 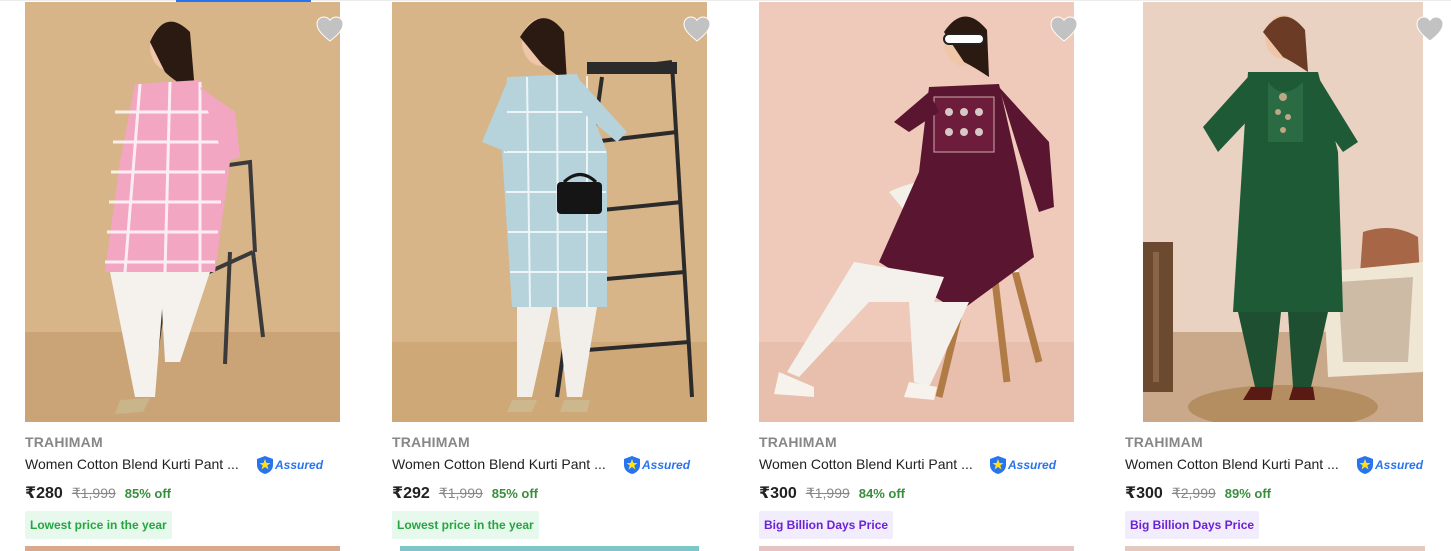 What do you see at coordinates (44, 493) in the screenshot?
I see `selling-price: ₹280` at bounding box center [44, 493].